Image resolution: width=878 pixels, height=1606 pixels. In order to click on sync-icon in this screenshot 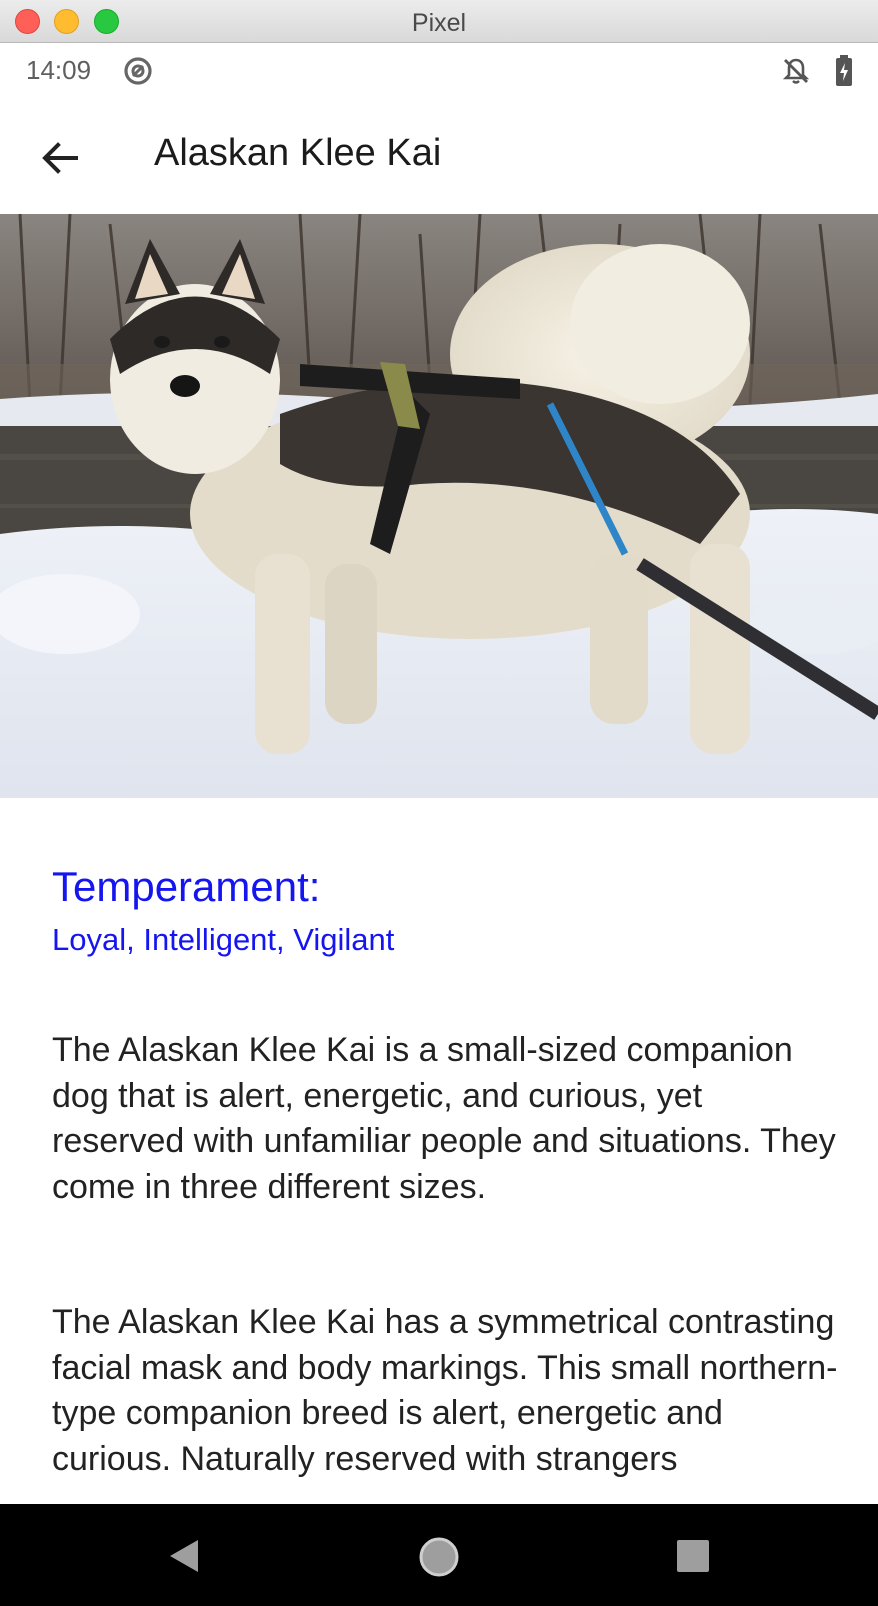, I will do `click(138, 71)`.